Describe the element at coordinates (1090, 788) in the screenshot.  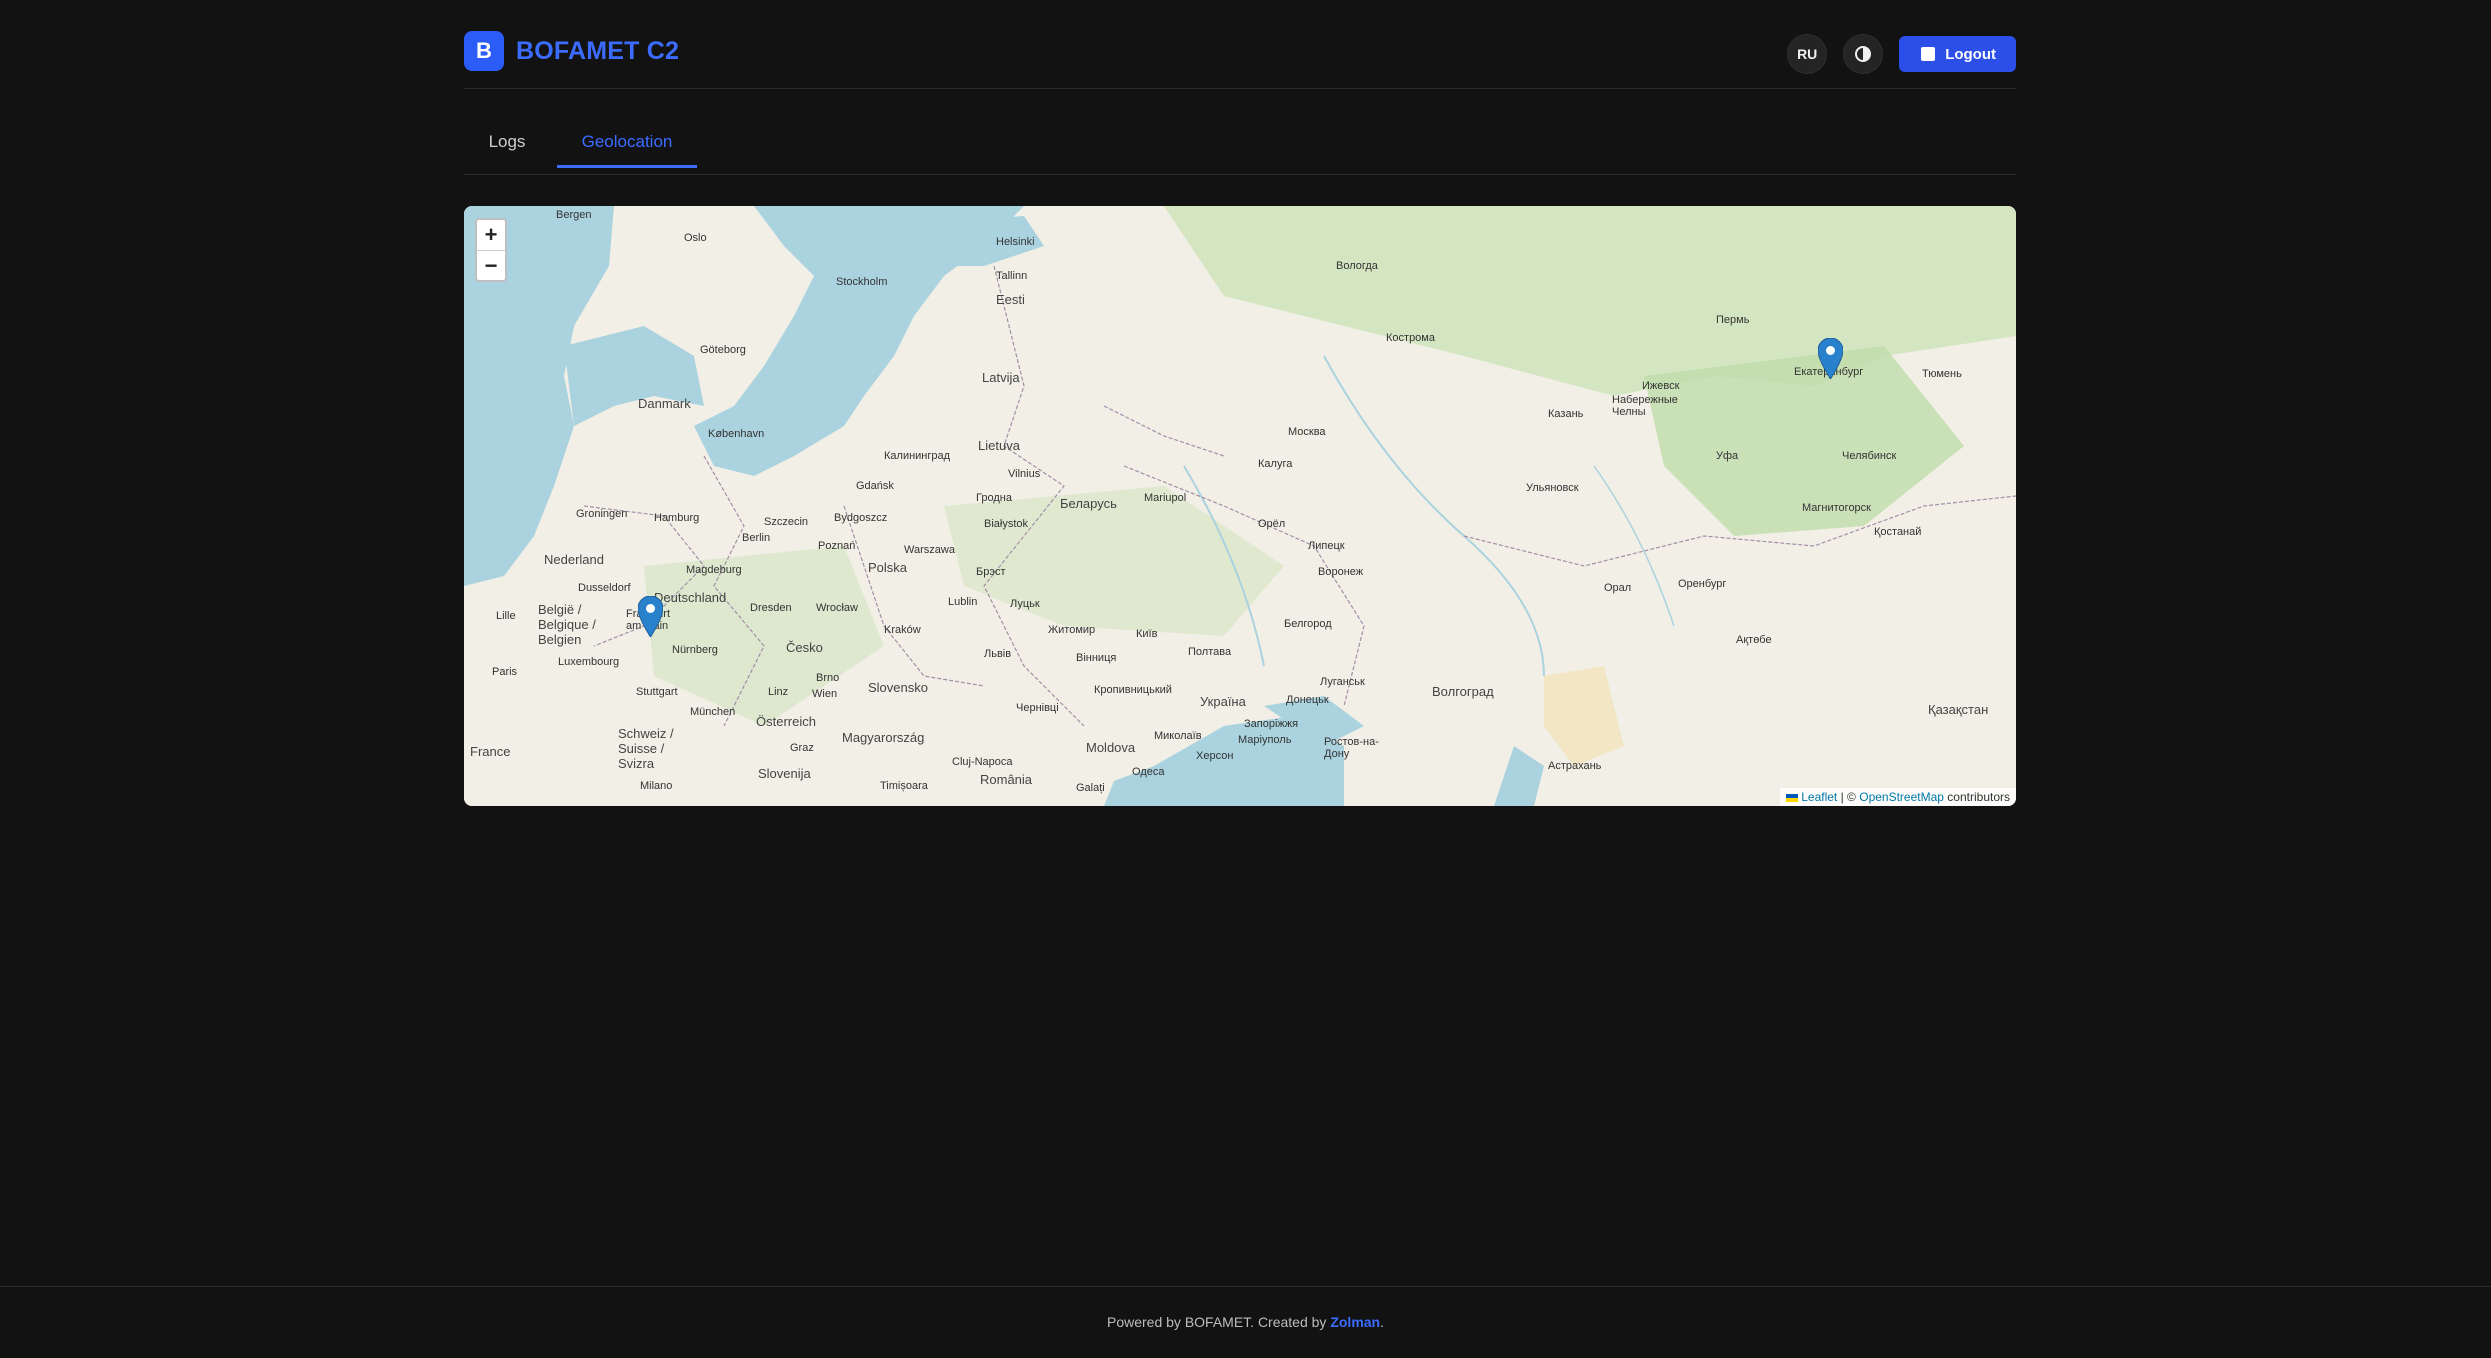
I see `map-label: Galați` at that location.